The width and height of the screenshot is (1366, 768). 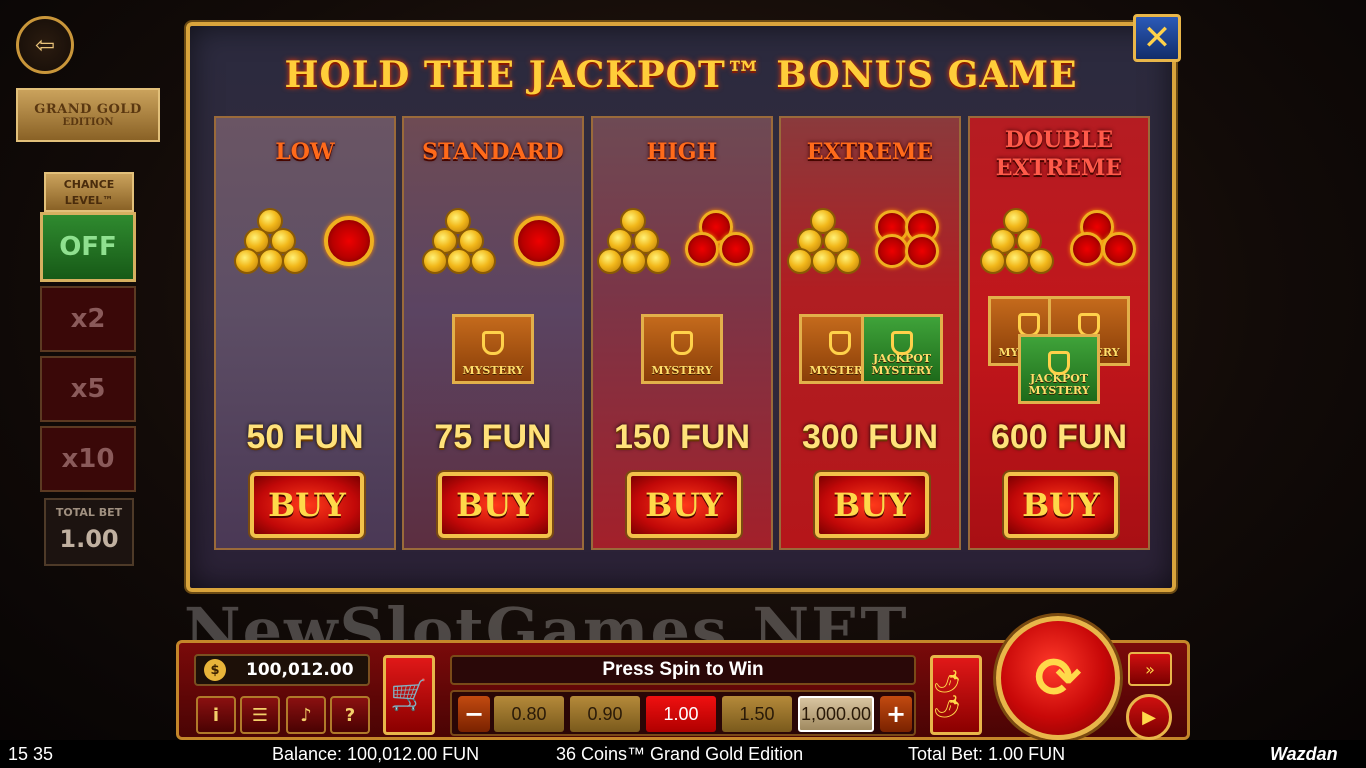 What do you see at coordinates (300, 670) in the screenshot?
I see `balance-value: 100,012.00` at bounding box center [300, 670].